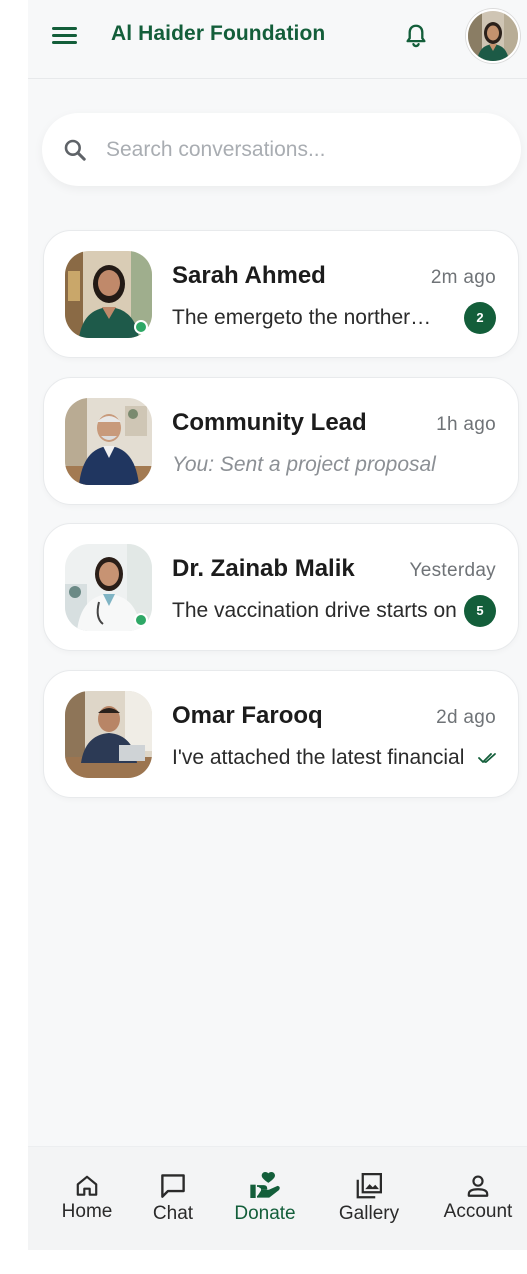 This screenshot has height=1274, width=527. Describe the element at coordinates (369, 1213) in the screenshot. I see `nav-label: Gallery` at that location.